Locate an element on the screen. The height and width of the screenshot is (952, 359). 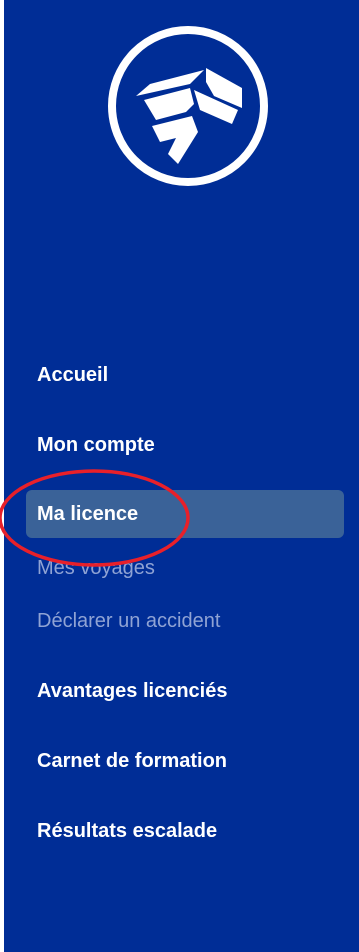
nav-item-declarer-accident: Déclarer un accident is located at coordinates (185, 621).